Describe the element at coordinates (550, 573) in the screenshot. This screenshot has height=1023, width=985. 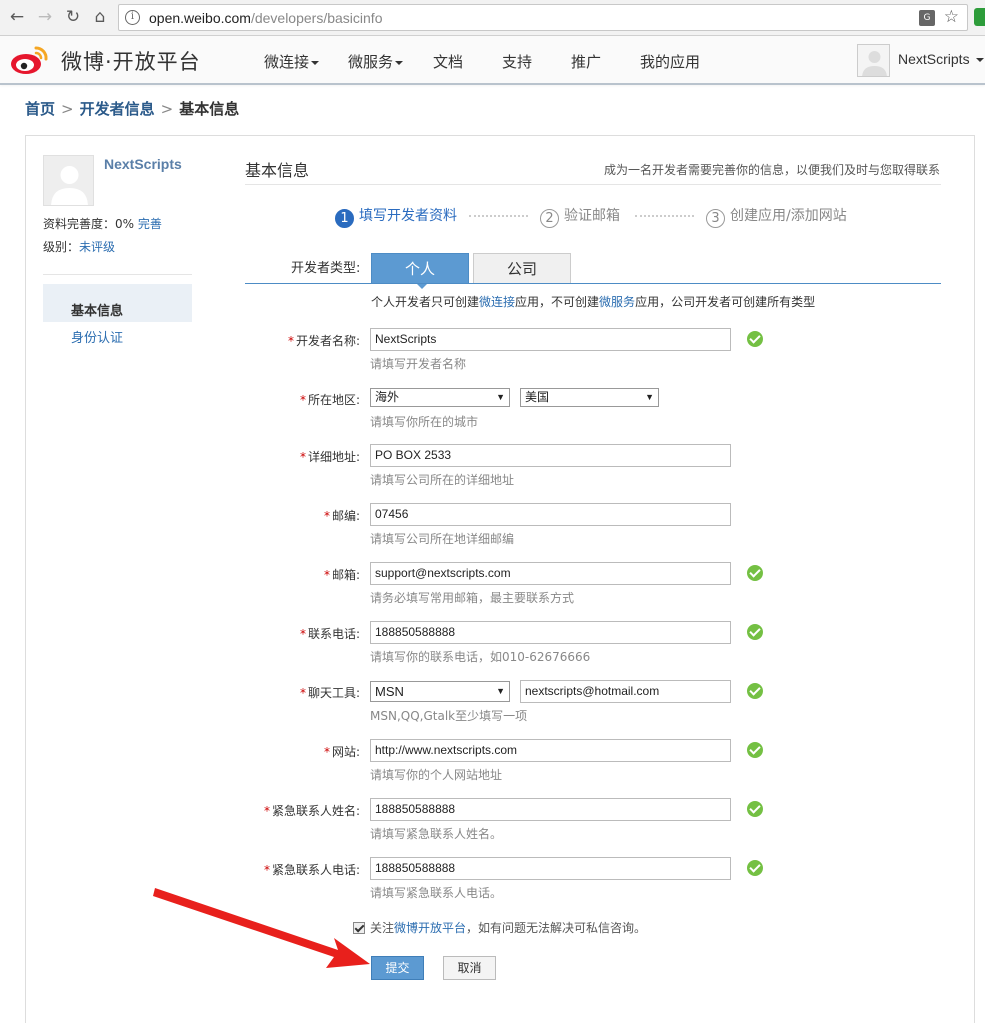
I see `email-input: support@nextscripts.com` at that location.